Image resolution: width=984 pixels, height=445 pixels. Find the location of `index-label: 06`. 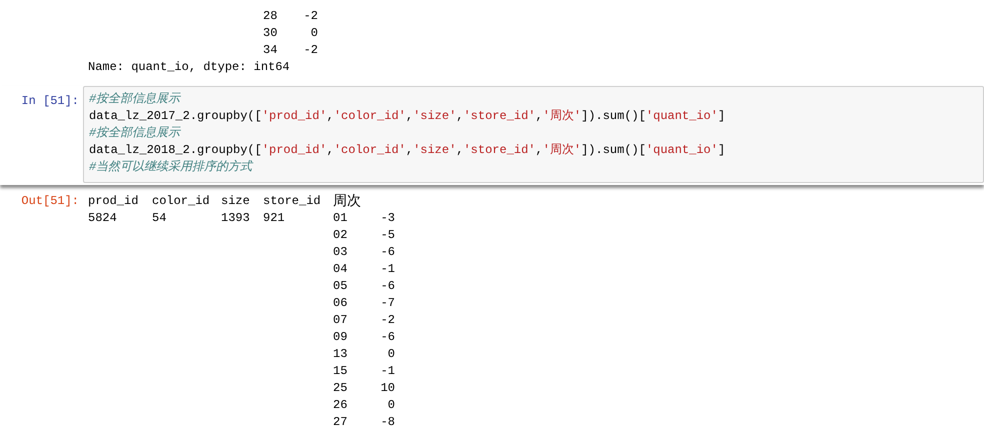

index-label: 06 is located at coordinates (340, 303).